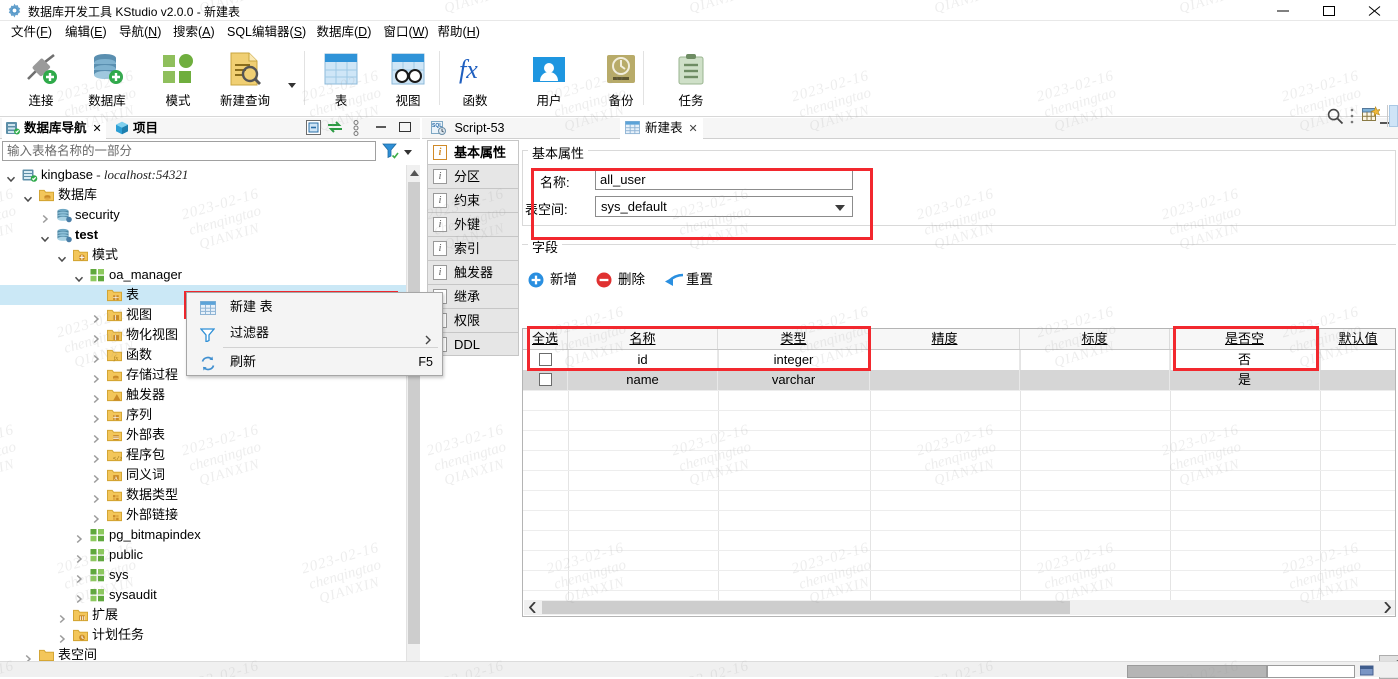 The height and width of the screenshot is (679, 1398). Describe the element at coordinates (414, 413) in the screenshot. I see `scroll-thumb` at that location.